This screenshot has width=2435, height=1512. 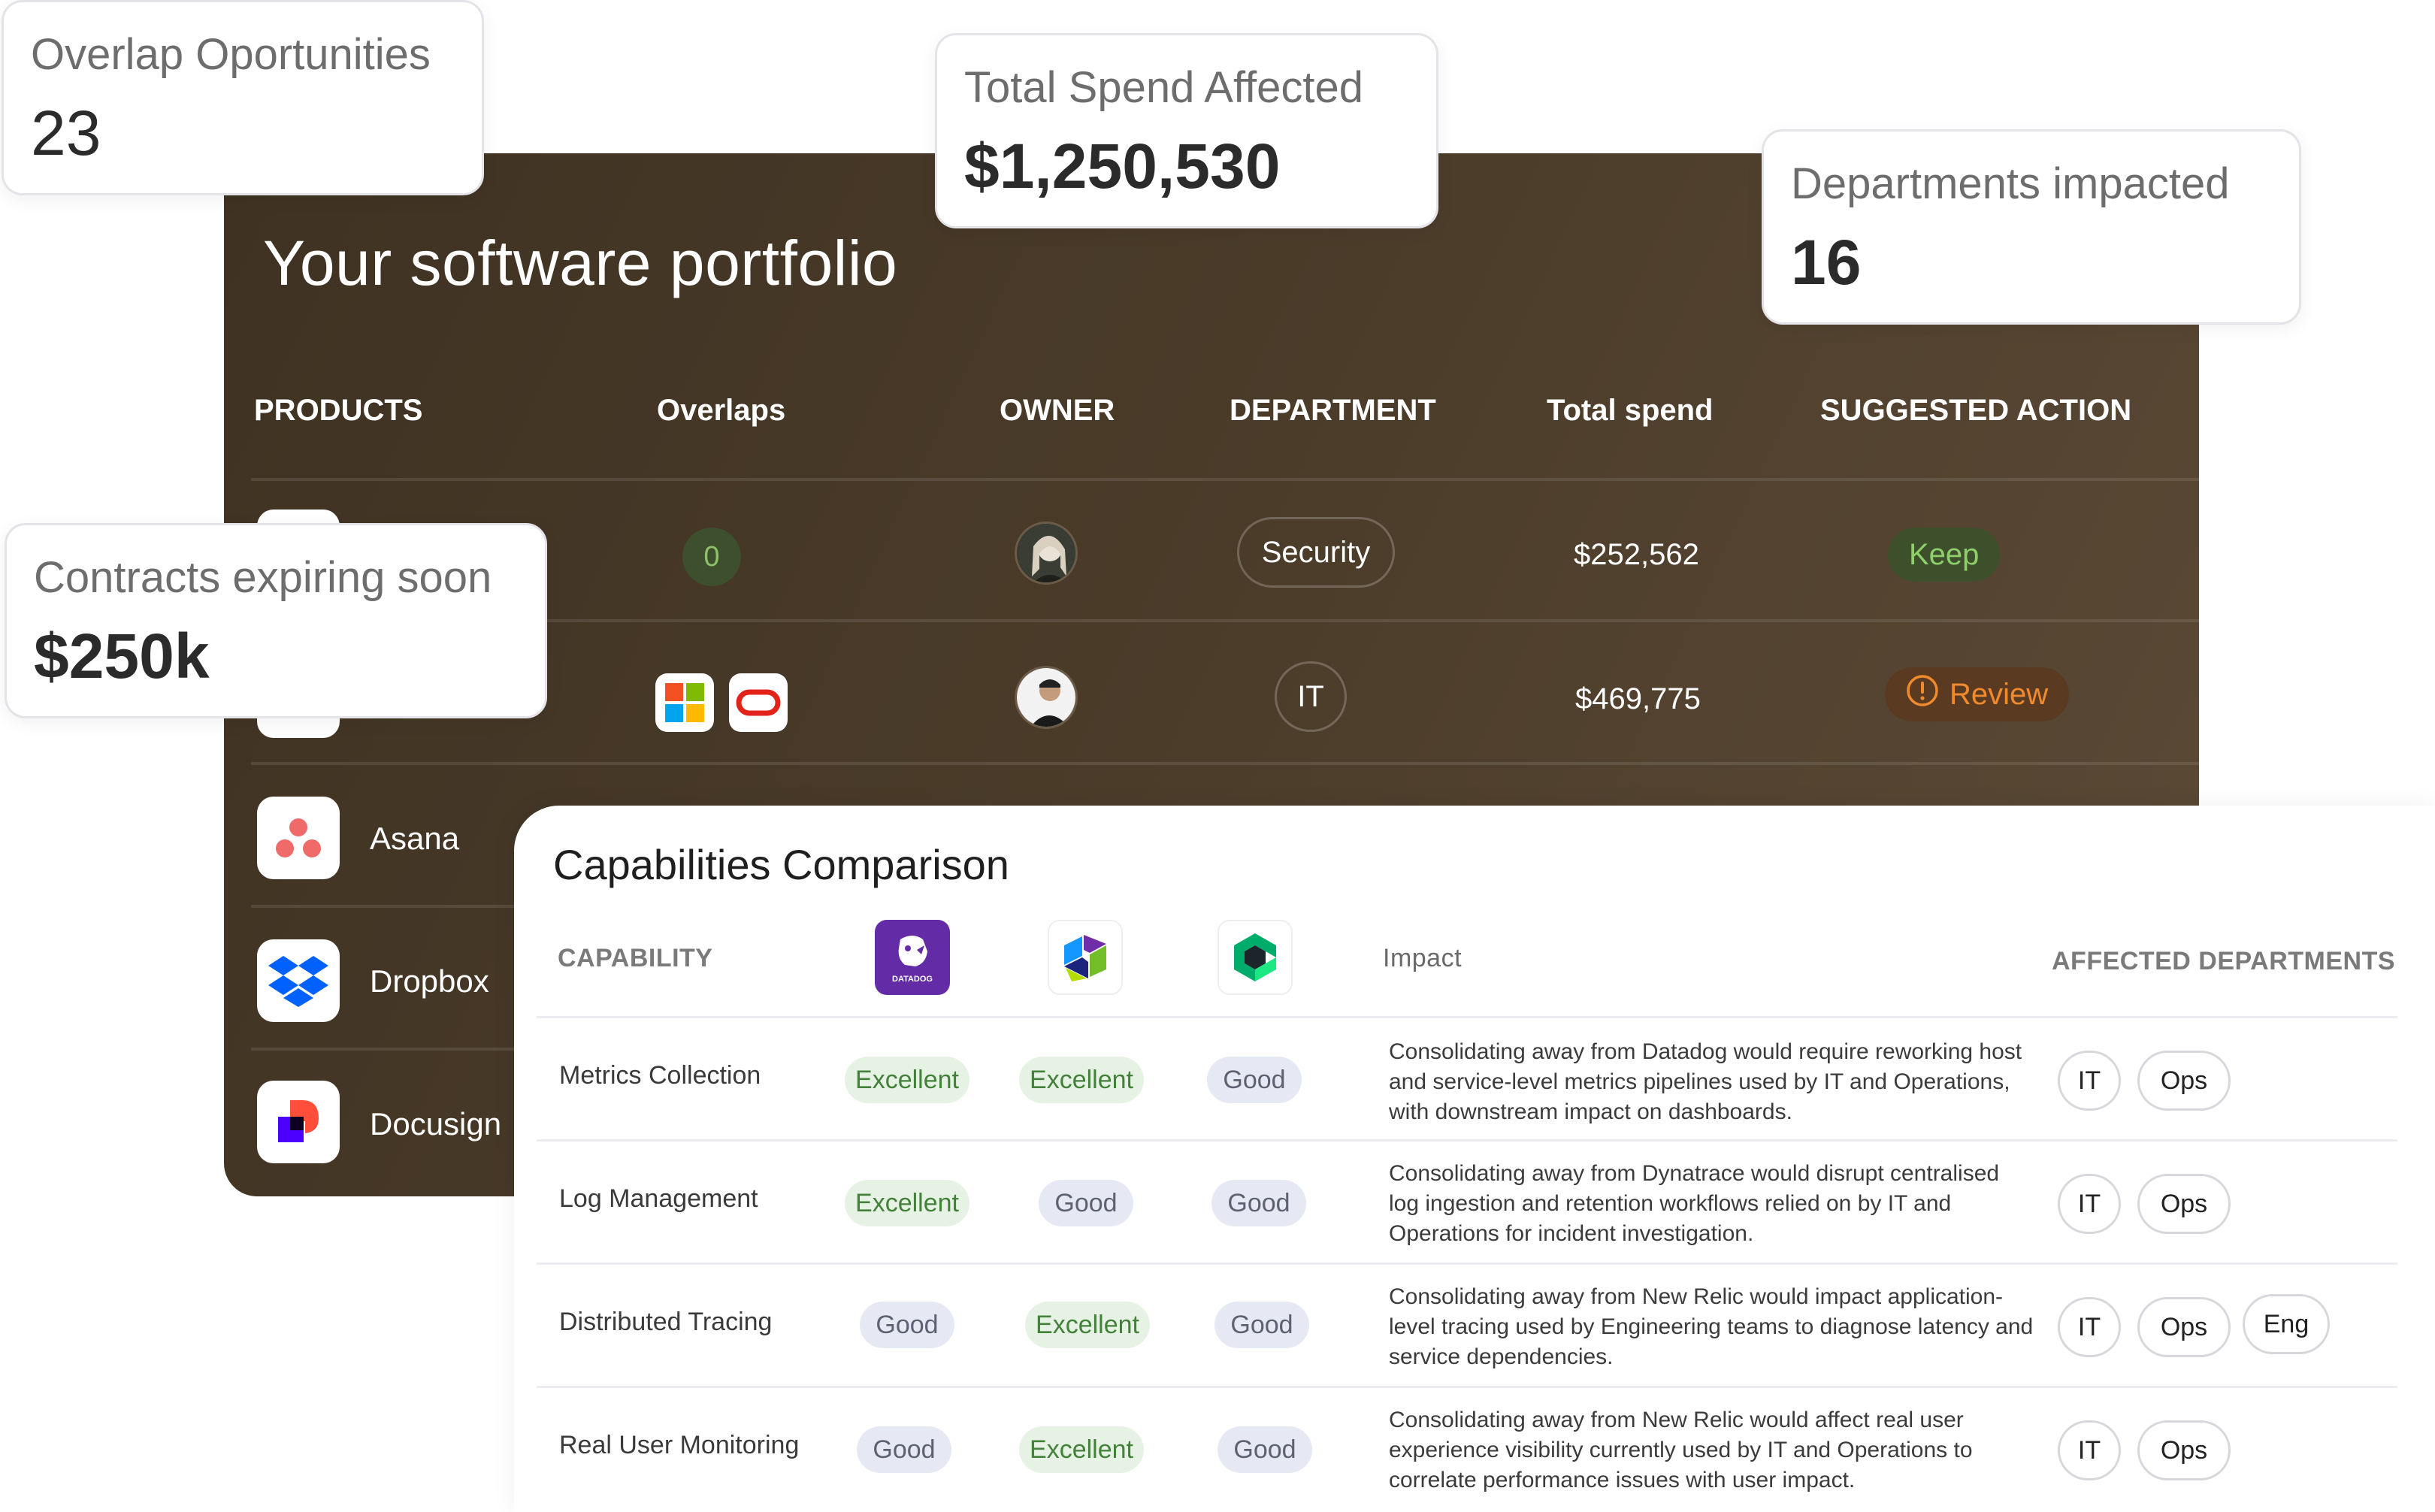 I want to click on product-name: Docusign, so click(x=435, y=1124).